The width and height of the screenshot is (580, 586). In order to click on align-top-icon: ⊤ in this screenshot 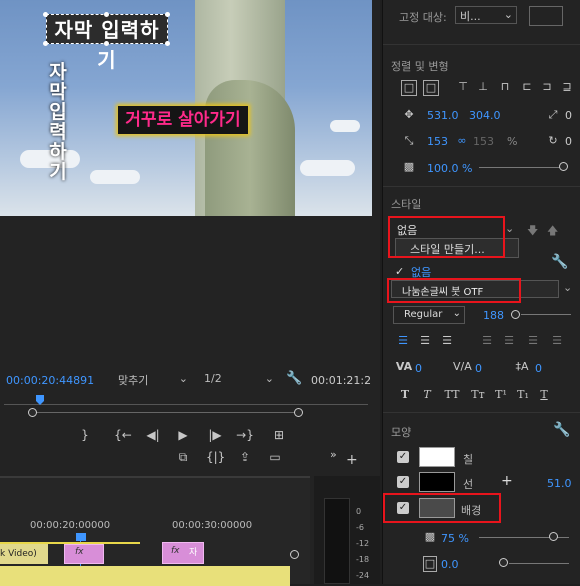, I will do `click(463, 87)`.